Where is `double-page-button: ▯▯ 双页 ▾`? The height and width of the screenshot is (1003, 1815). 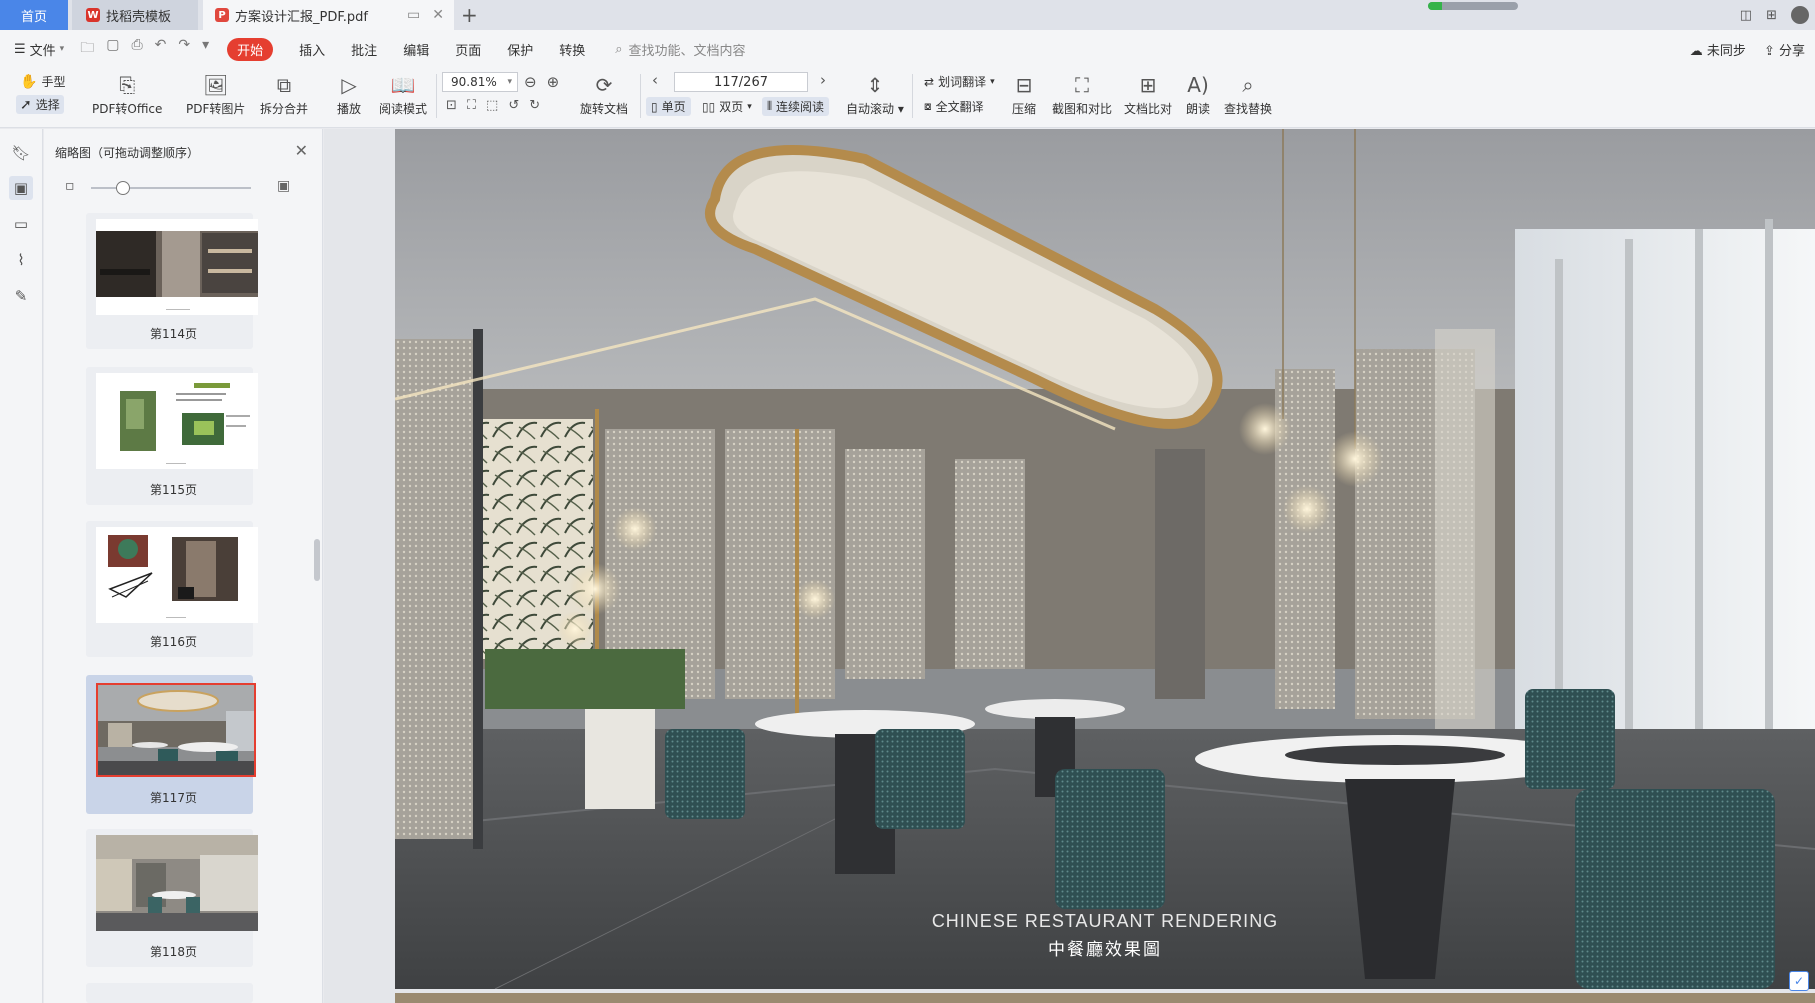 double-page-button: ▯▯ 双页 ▾ is located at coordinates (727, 106).